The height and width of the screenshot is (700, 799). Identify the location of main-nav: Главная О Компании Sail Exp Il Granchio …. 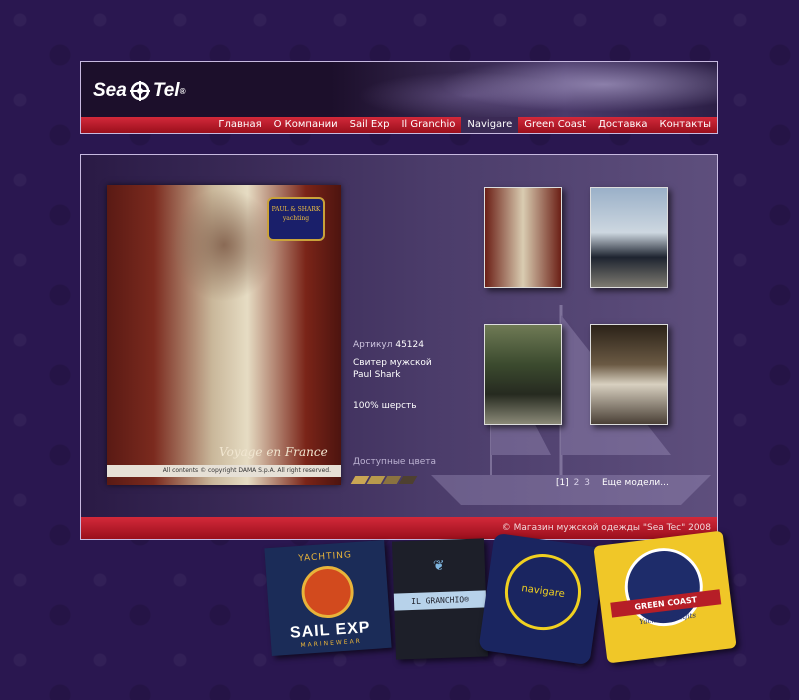
(399, 125).